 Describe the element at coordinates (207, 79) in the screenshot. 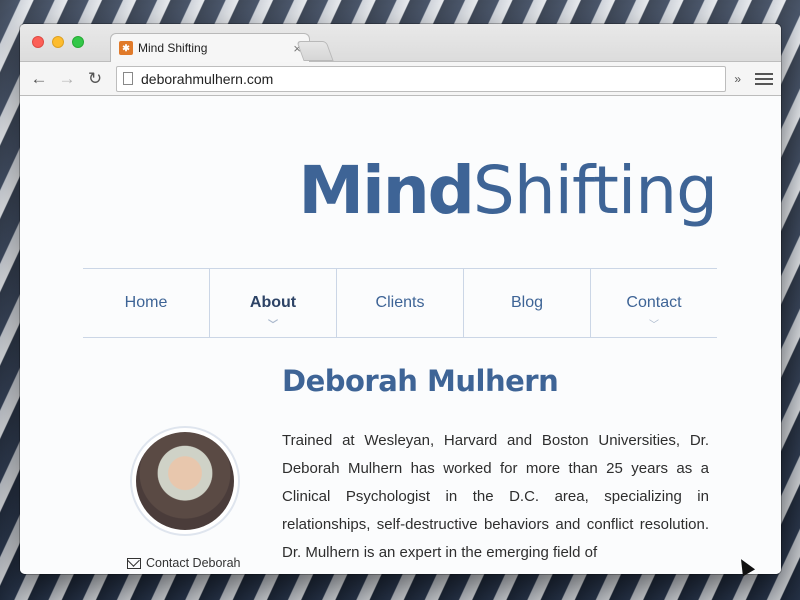

I see `url-text: deborahmulhern.com` at that location.